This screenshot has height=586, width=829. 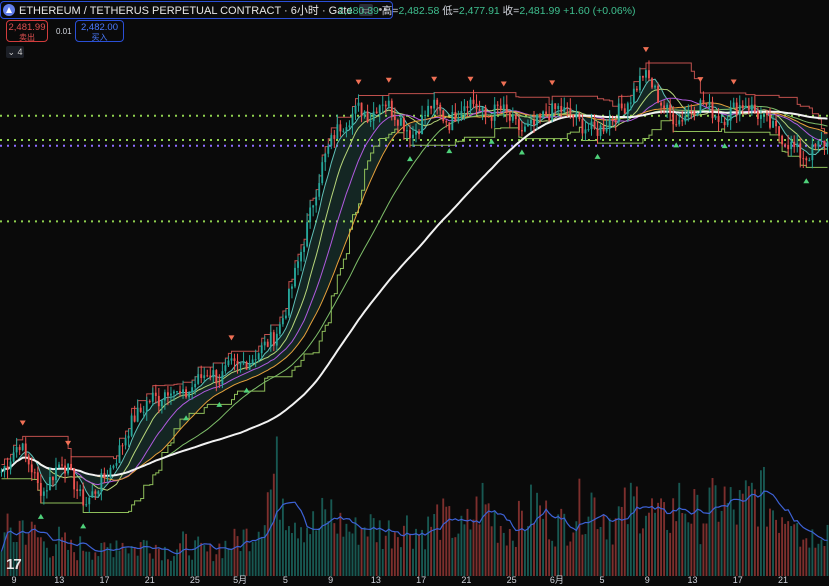 What do you see at coordinates (99, 31) in the screenshot?
I see `buy-button: 2,482.00 买入` at bounding box center [99, 31].